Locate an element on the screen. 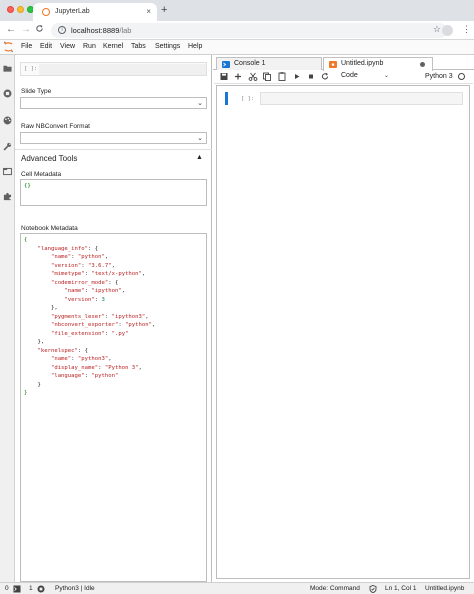 Image resolution: width=474 pixels, height=594 pixels. profile-avatar is located at coordinates (447, 30).